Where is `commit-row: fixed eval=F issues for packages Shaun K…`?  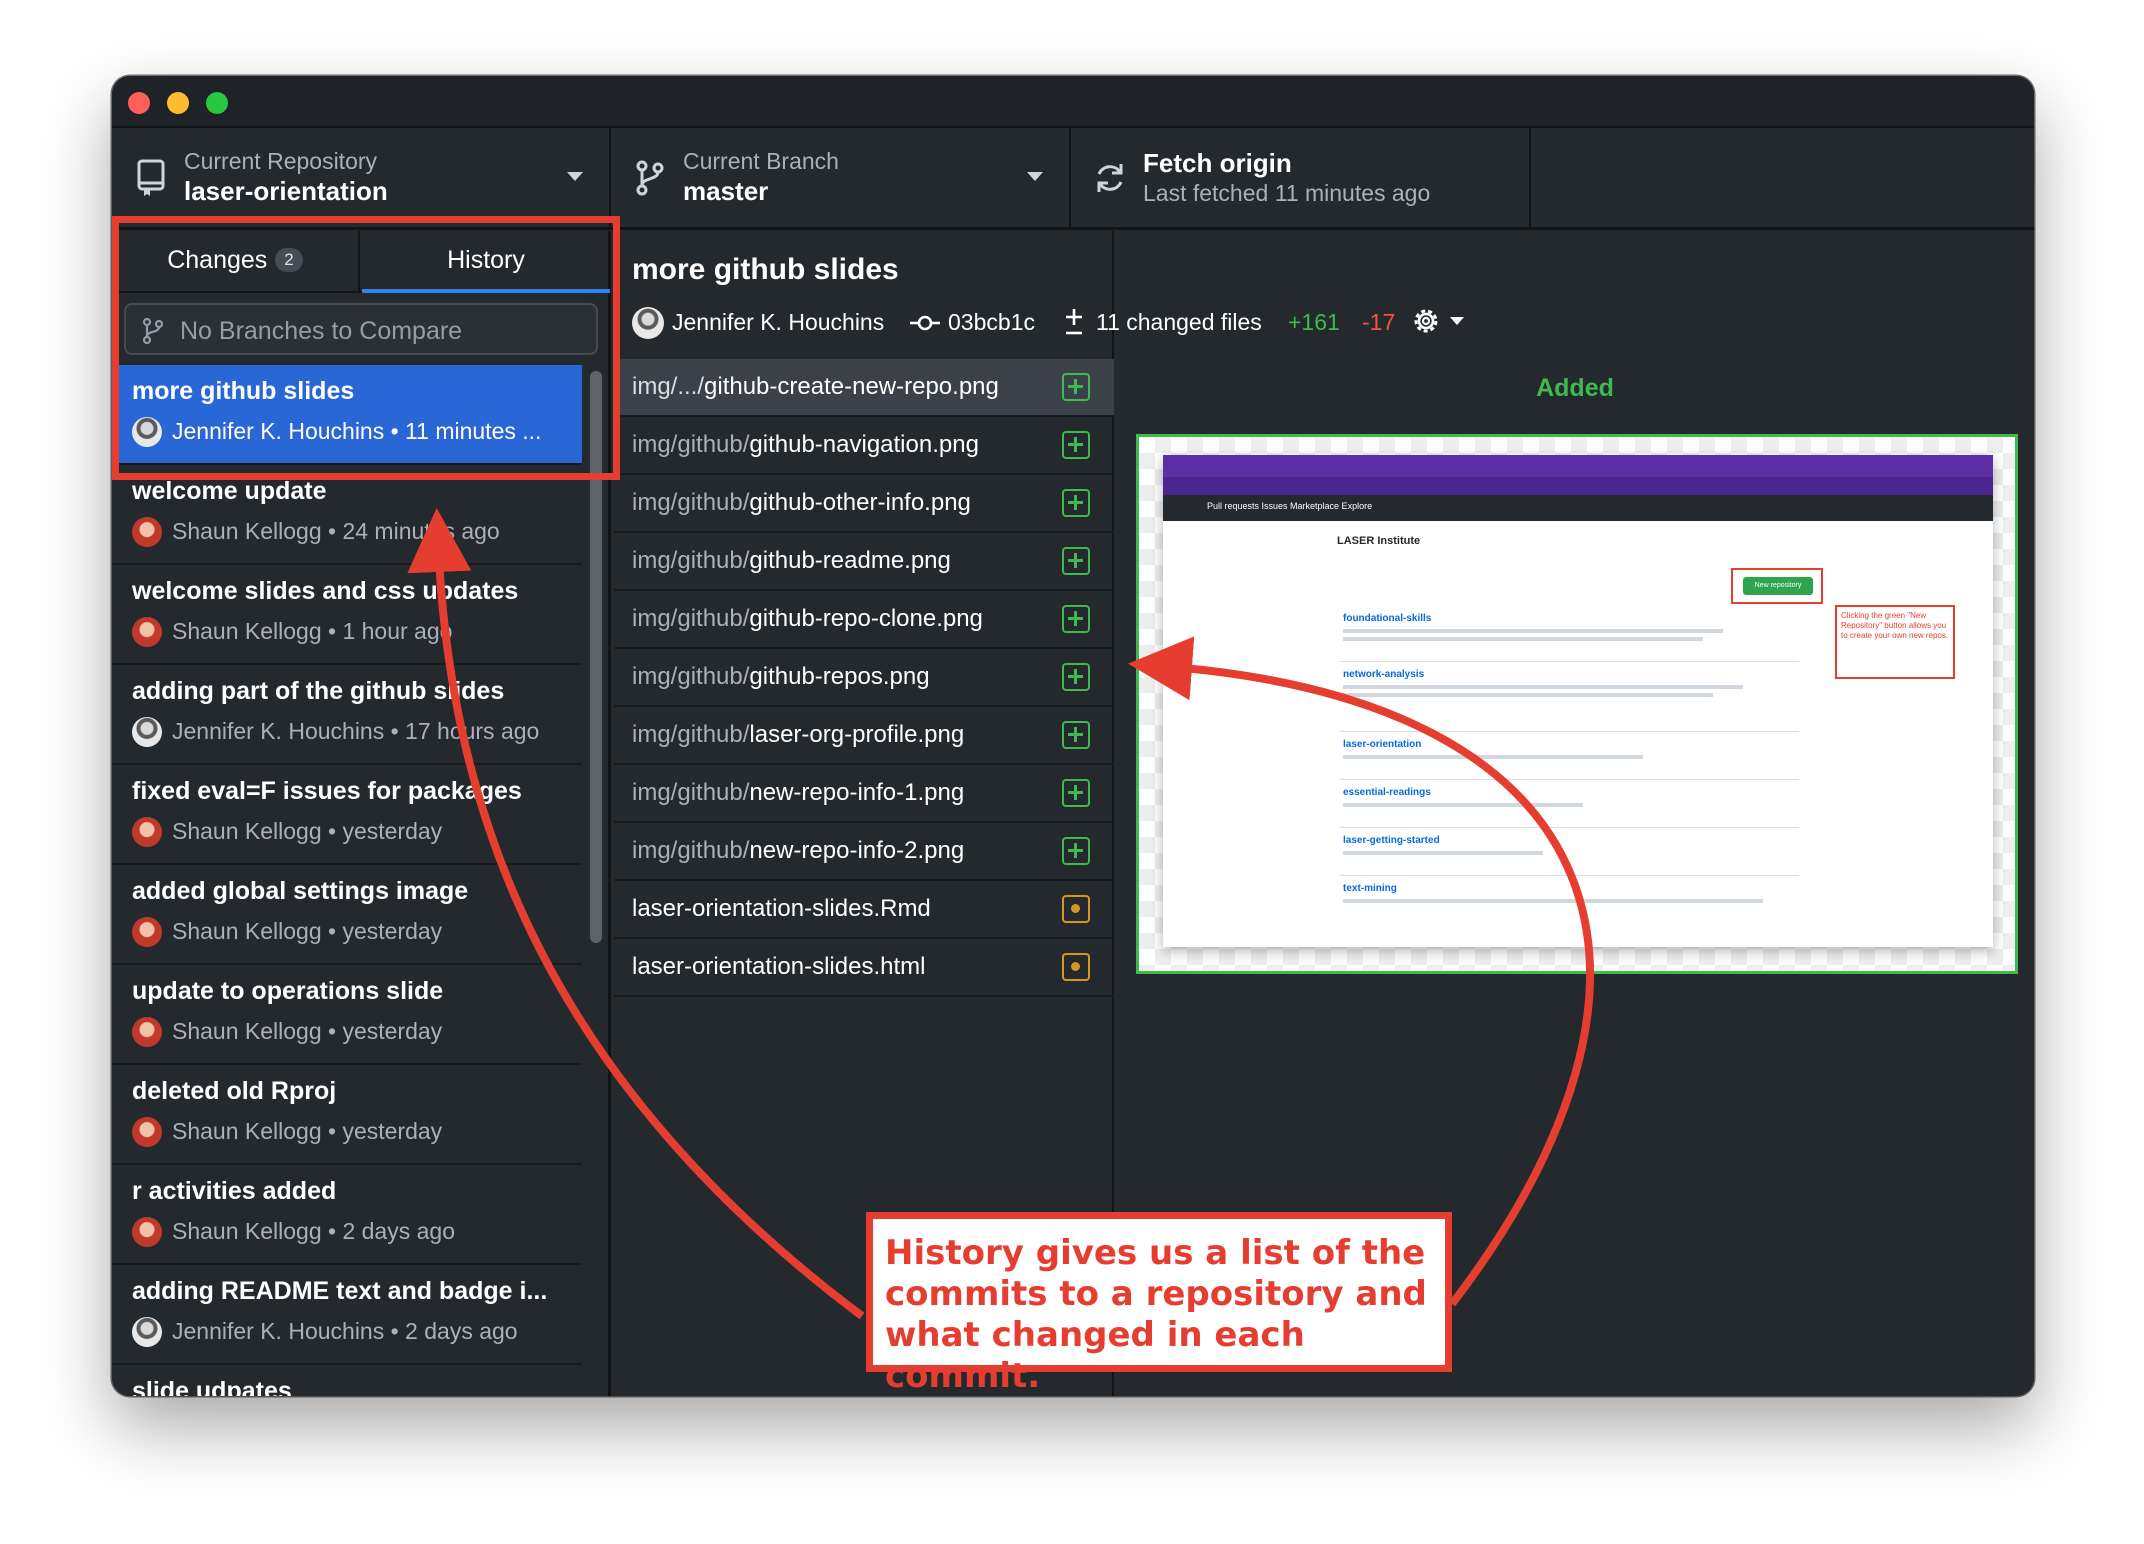 commit-row: fixed eval=F issues for packages Shaun K… is located at coordinates (347, 815).